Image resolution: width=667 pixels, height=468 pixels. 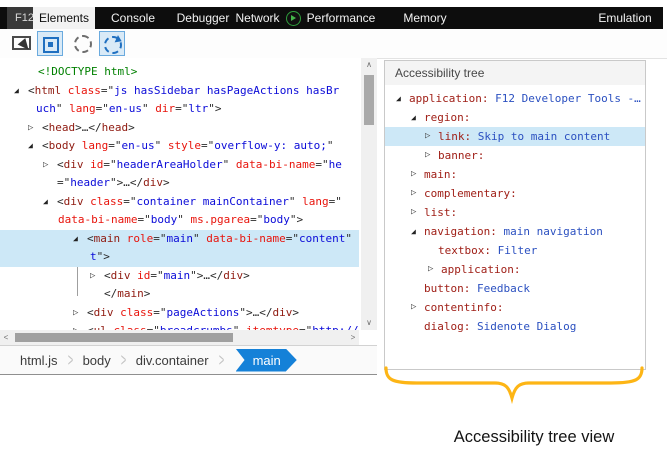 I want to click on accessibility-tree-row: ▷ contentinfo:, so click(x=515, y=307).